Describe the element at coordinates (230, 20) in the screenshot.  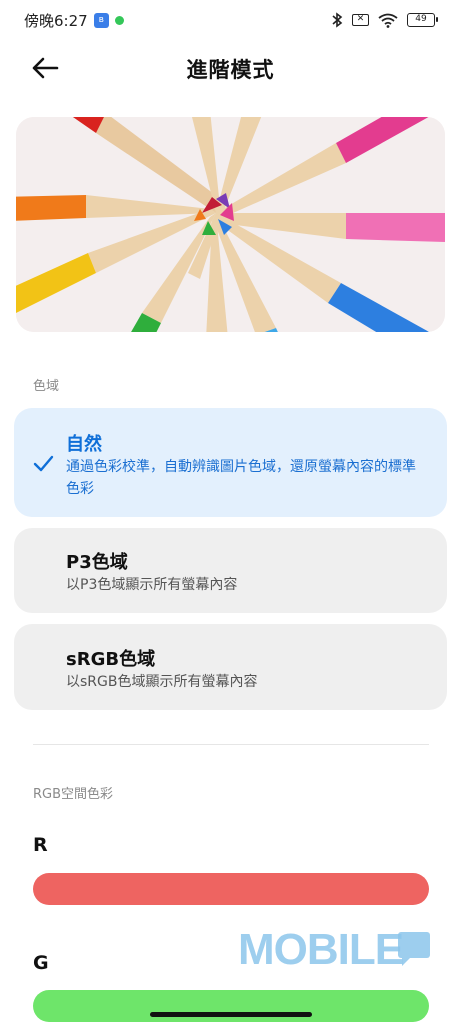
I see `status-bar: 傍晚6:27 ʙ ✕ 49` at that location.